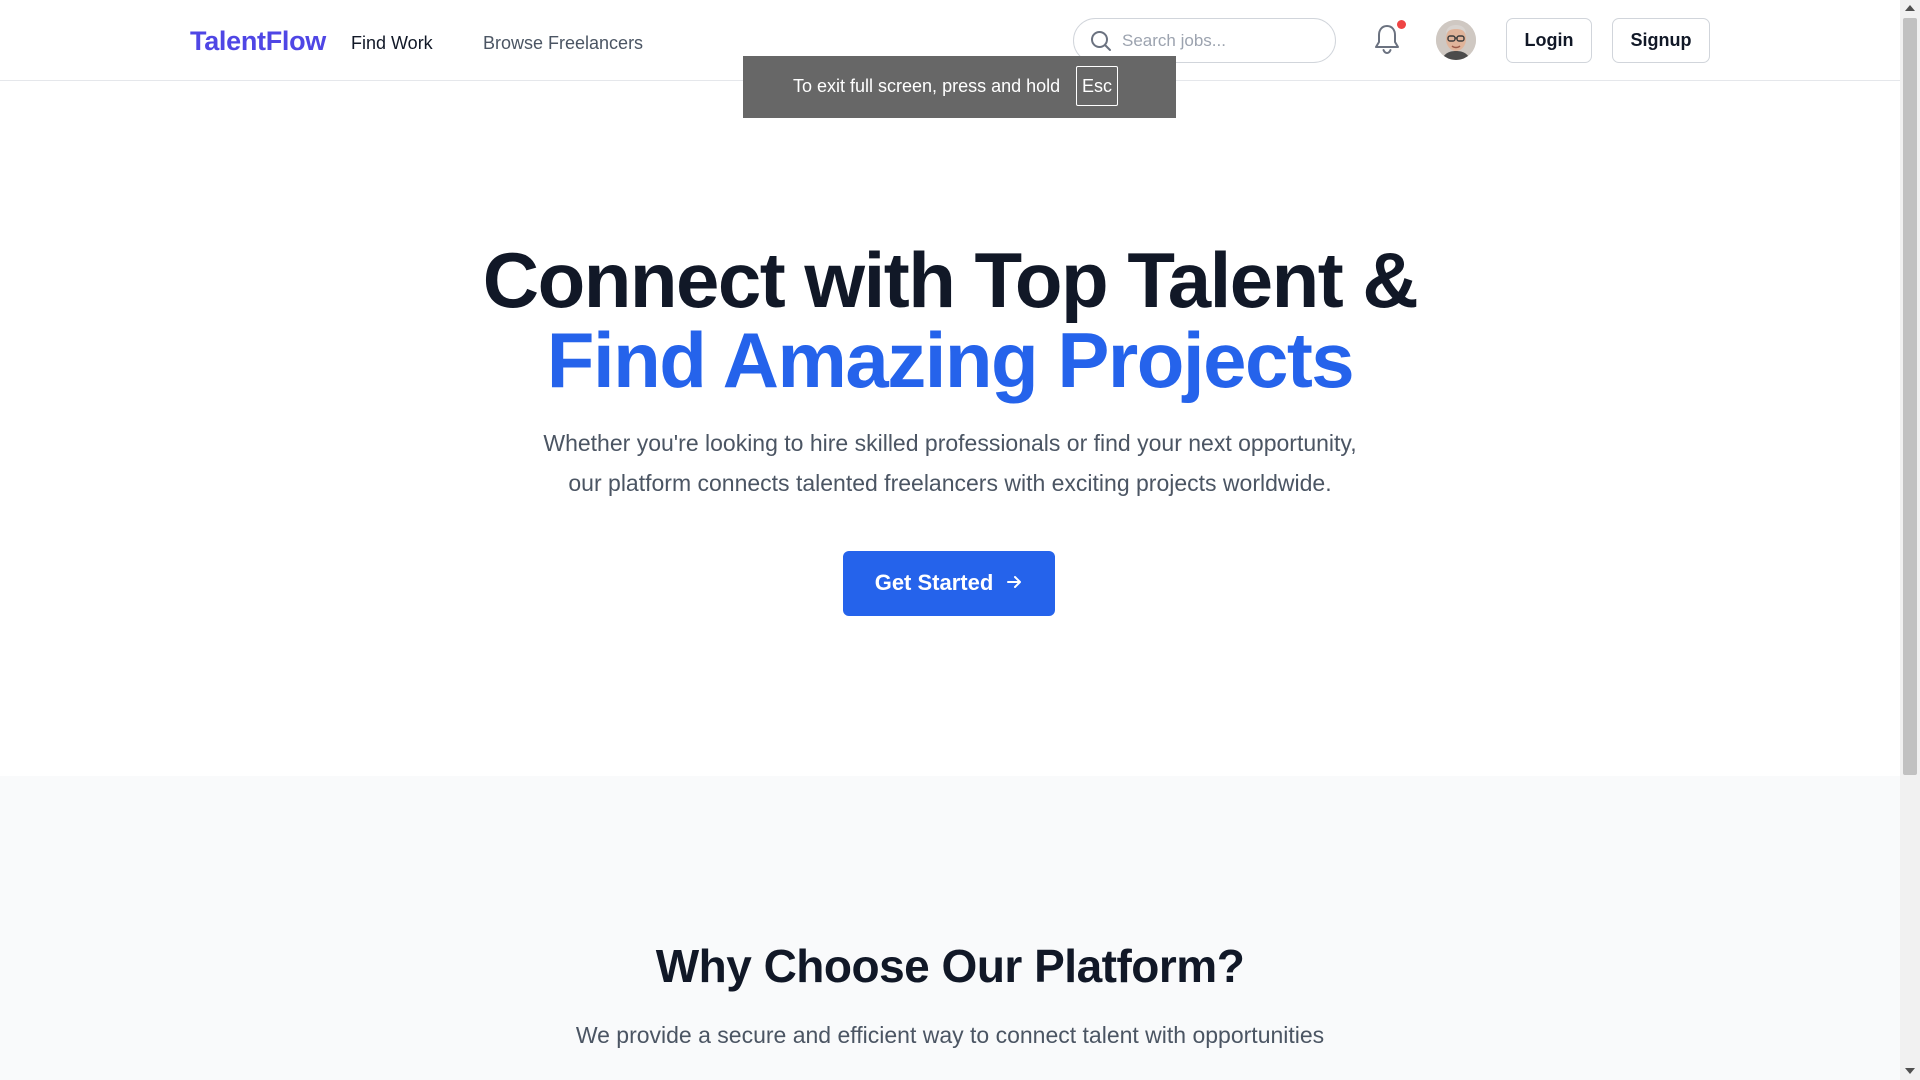  Describe the element at coordinates (1661, 40) in the screenshot. I see `signup-button: Signup` at that location.